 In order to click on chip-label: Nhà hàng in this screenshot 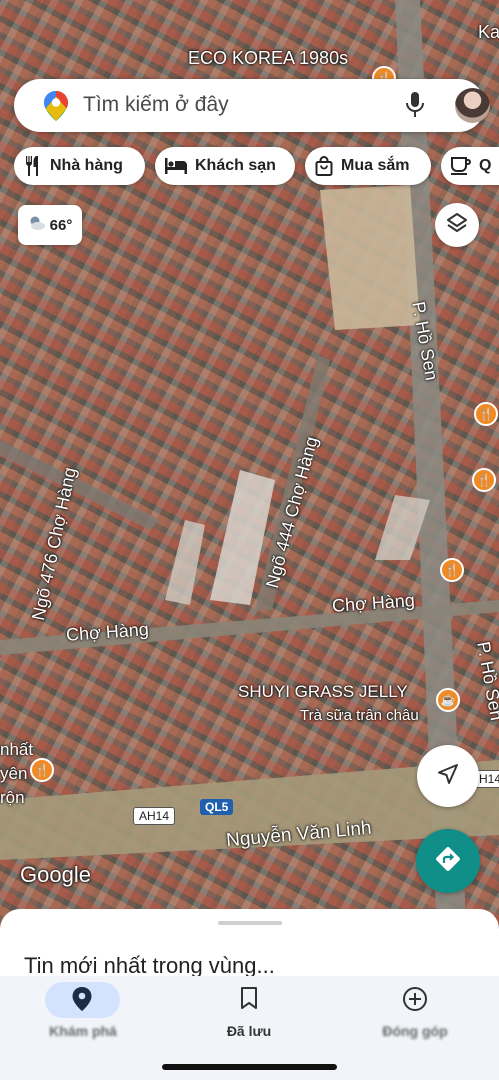, I will do `click(86, 165)`.